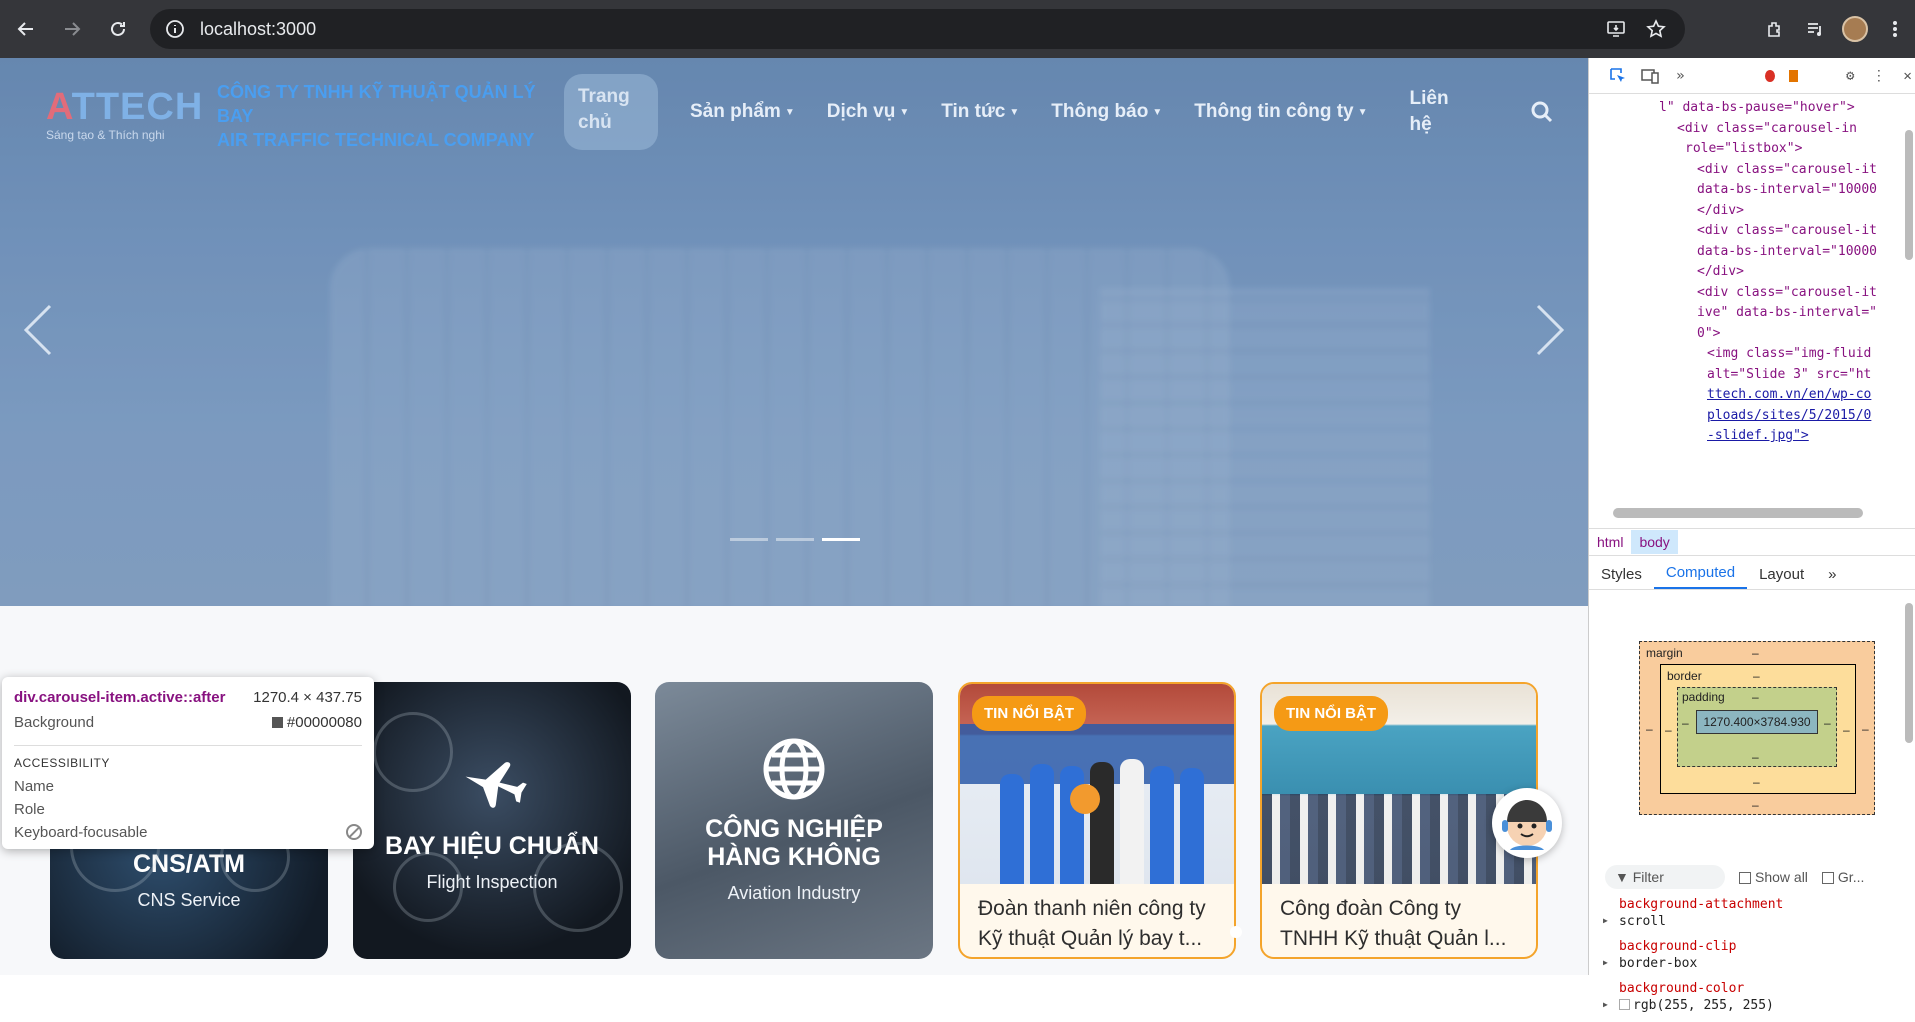 This screenshot has width=1915, height=1022. Describe the element at coordinates (1665, 877) in the screenshot. I see `filter-input: ▼ Filter` at that location.